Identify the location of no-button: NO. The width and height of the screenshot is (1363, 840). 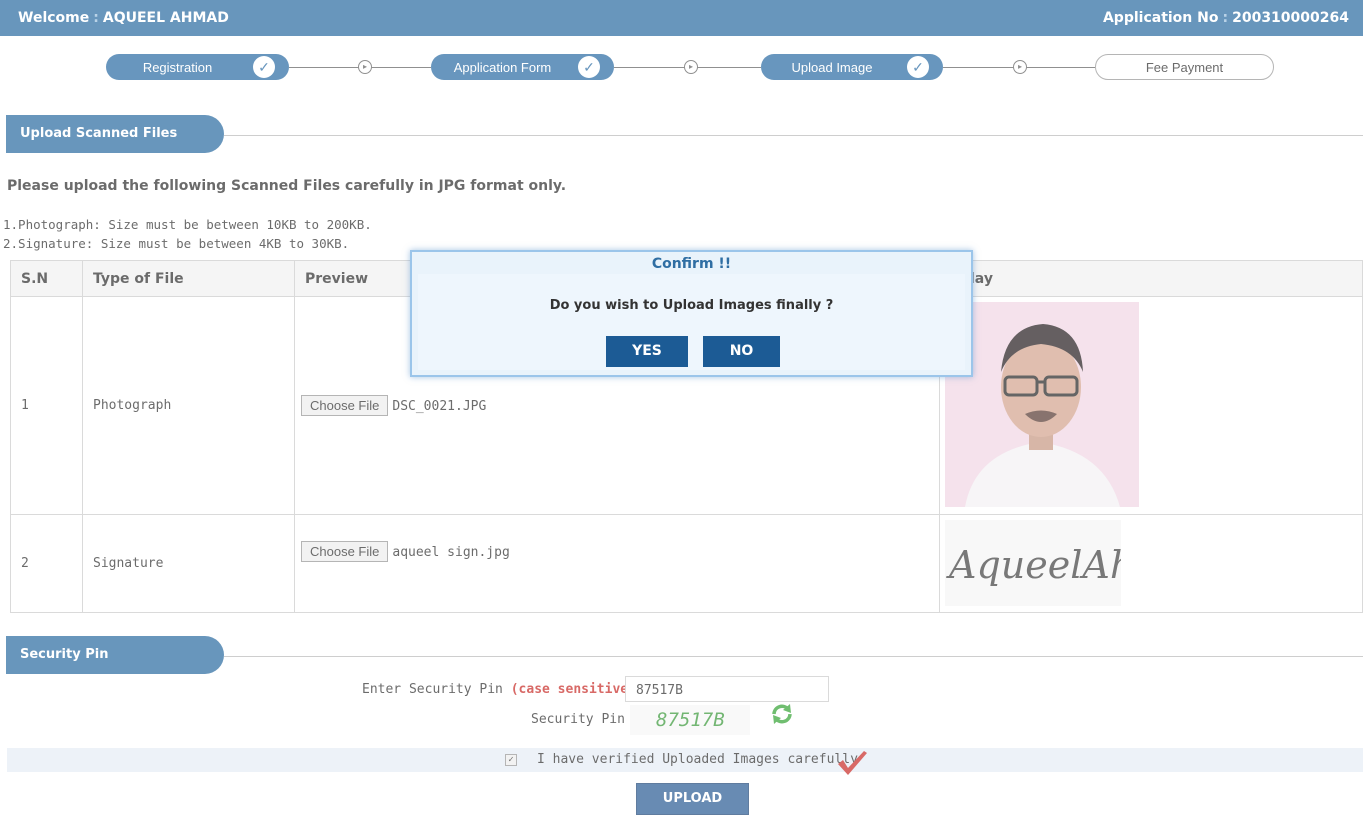
(741, 351).